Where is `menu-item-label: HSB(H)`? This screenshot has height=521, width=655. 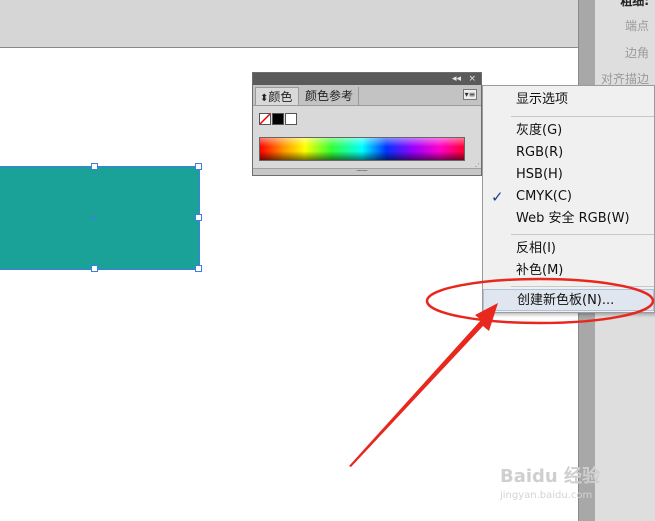
menu-item-label: HSB(H) is located at coordinates (539, 174).